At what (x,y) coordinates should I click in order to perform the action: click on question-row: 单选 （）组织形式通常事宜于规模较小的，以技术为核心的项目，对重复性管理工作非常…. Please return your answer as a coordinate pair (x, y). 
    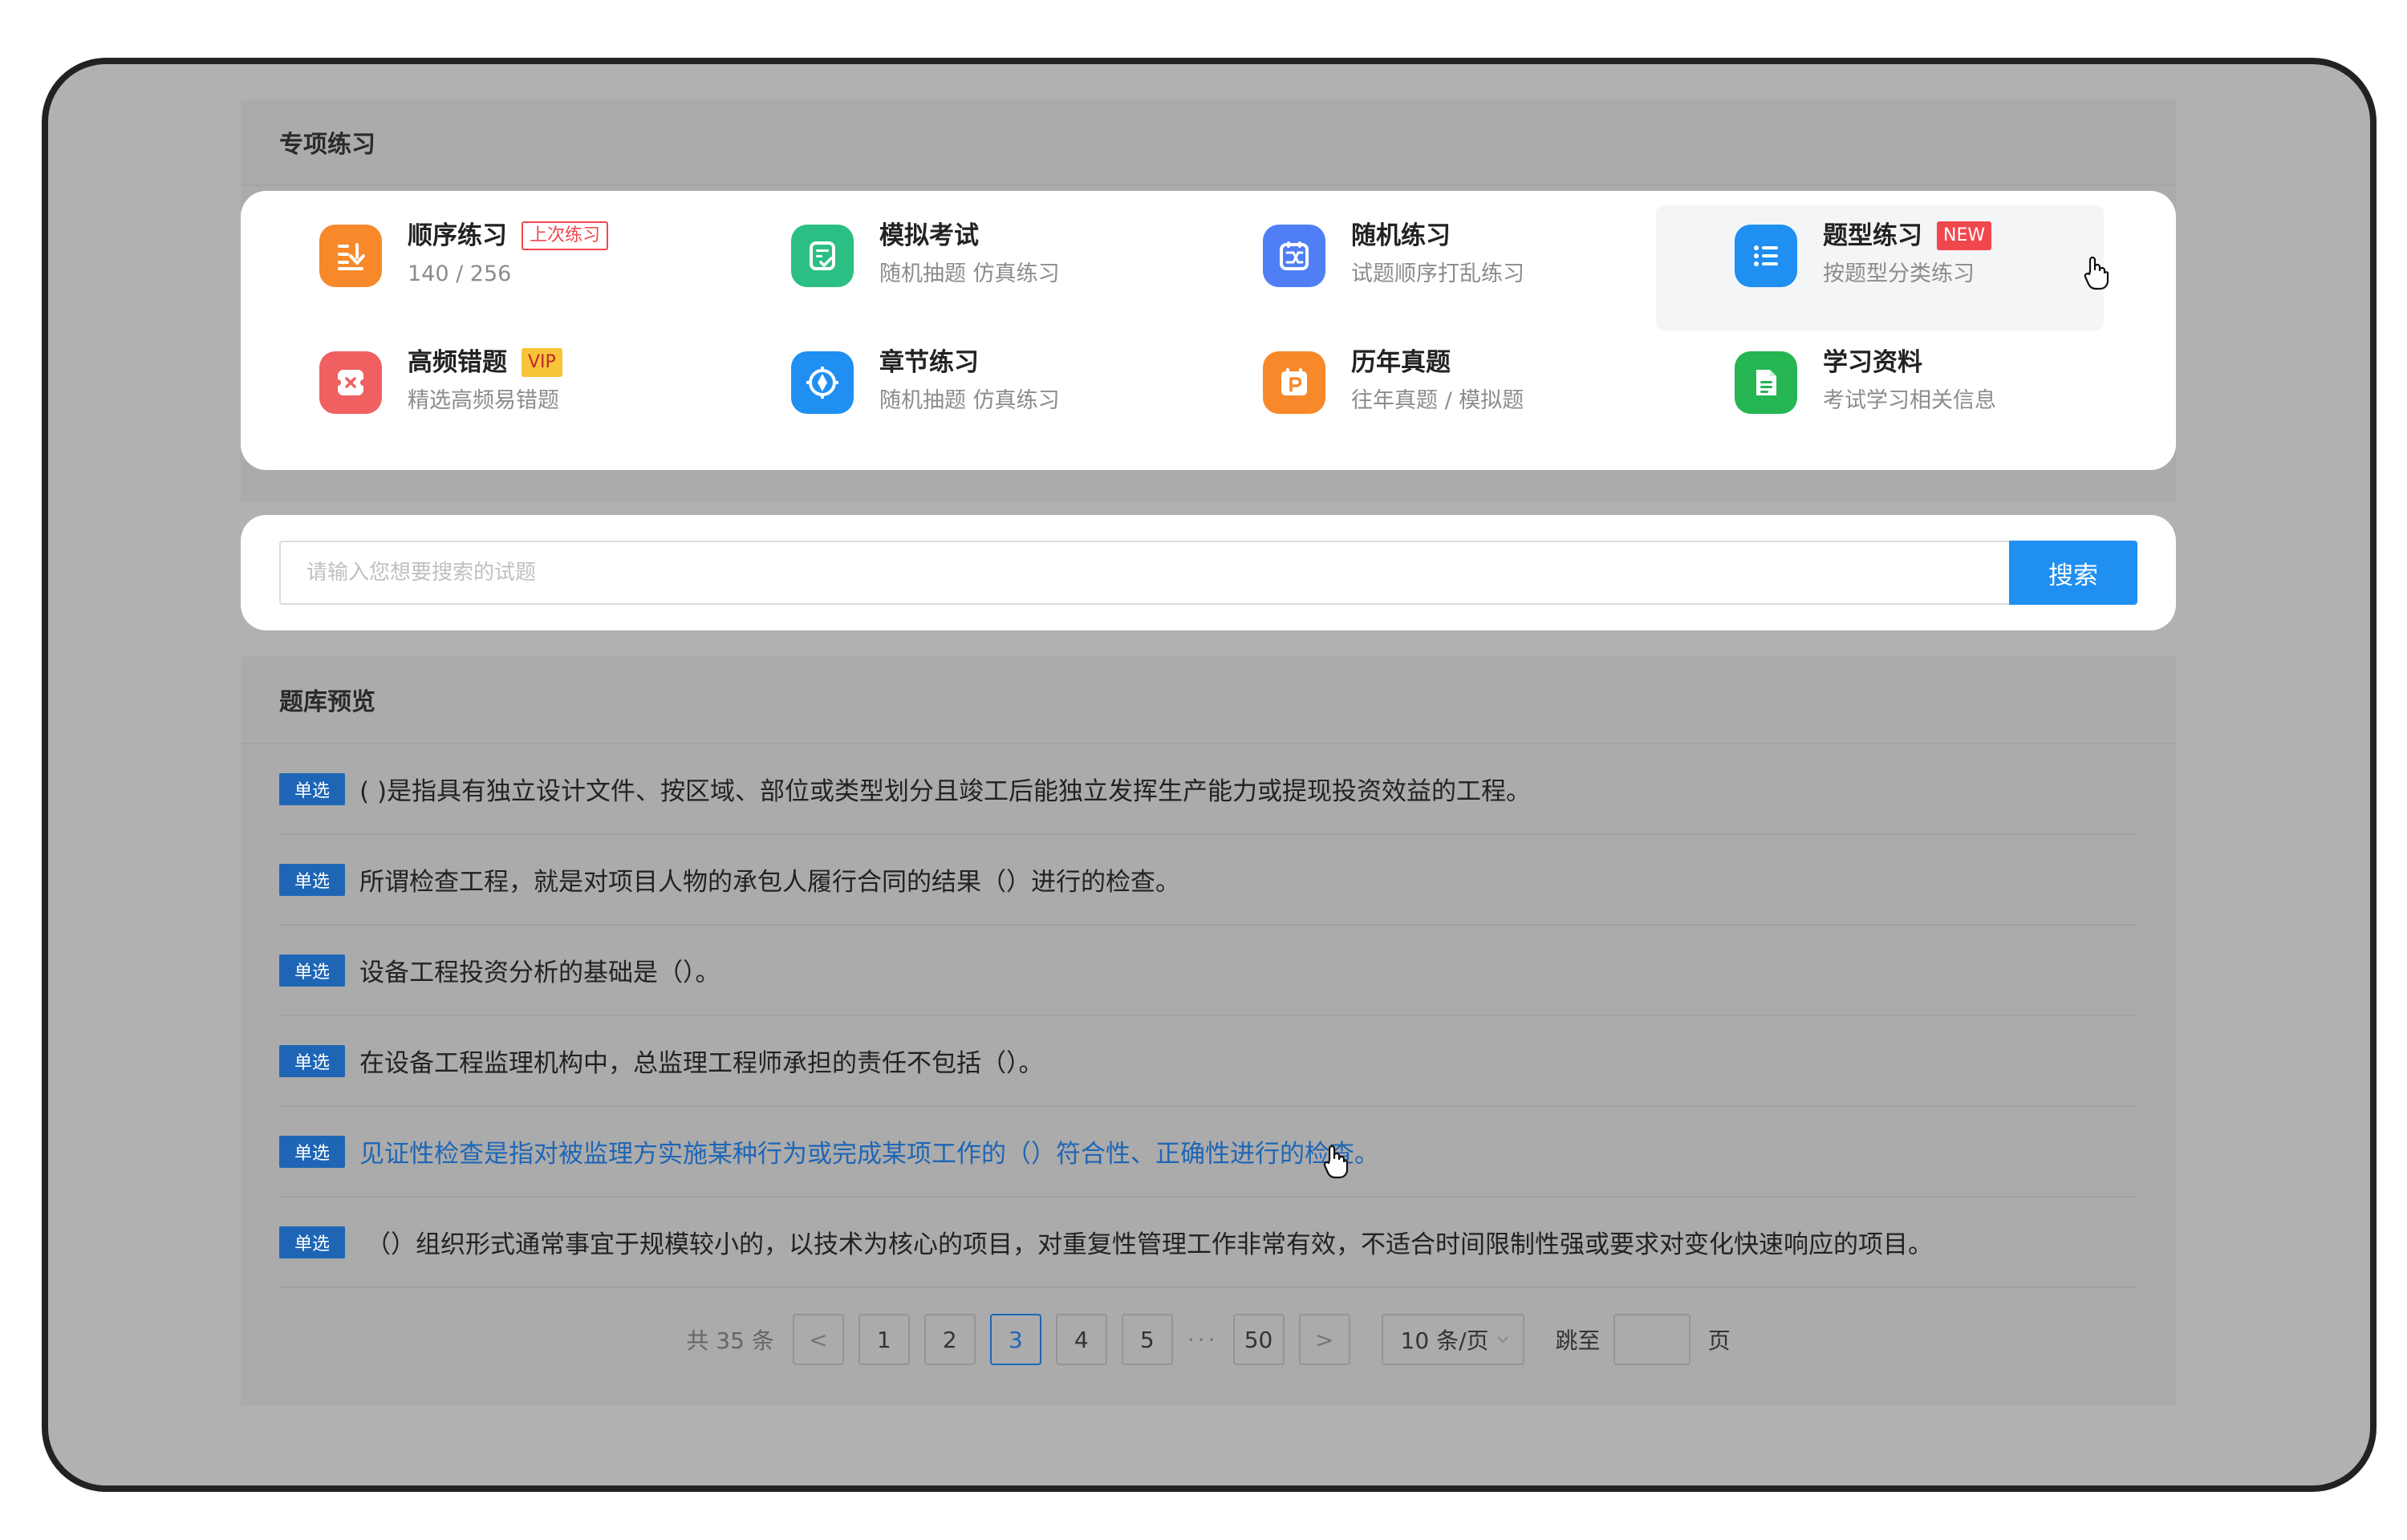
    Looking at the image, I should click on (1208, 1243).